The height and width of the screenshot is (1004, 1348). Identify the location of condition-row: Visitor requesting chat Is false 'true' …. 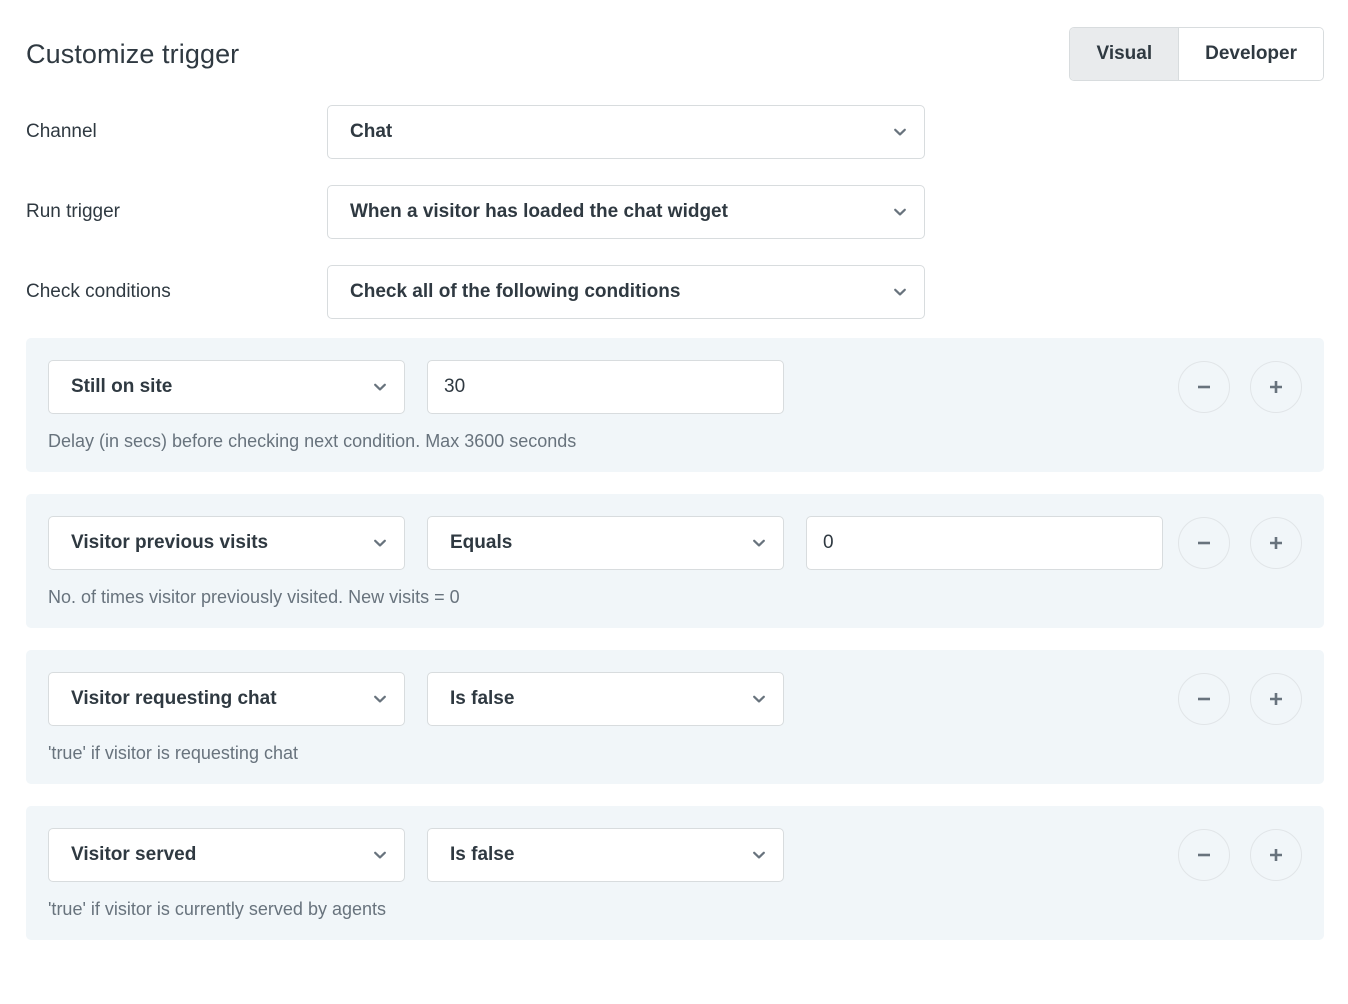
(675, 717).